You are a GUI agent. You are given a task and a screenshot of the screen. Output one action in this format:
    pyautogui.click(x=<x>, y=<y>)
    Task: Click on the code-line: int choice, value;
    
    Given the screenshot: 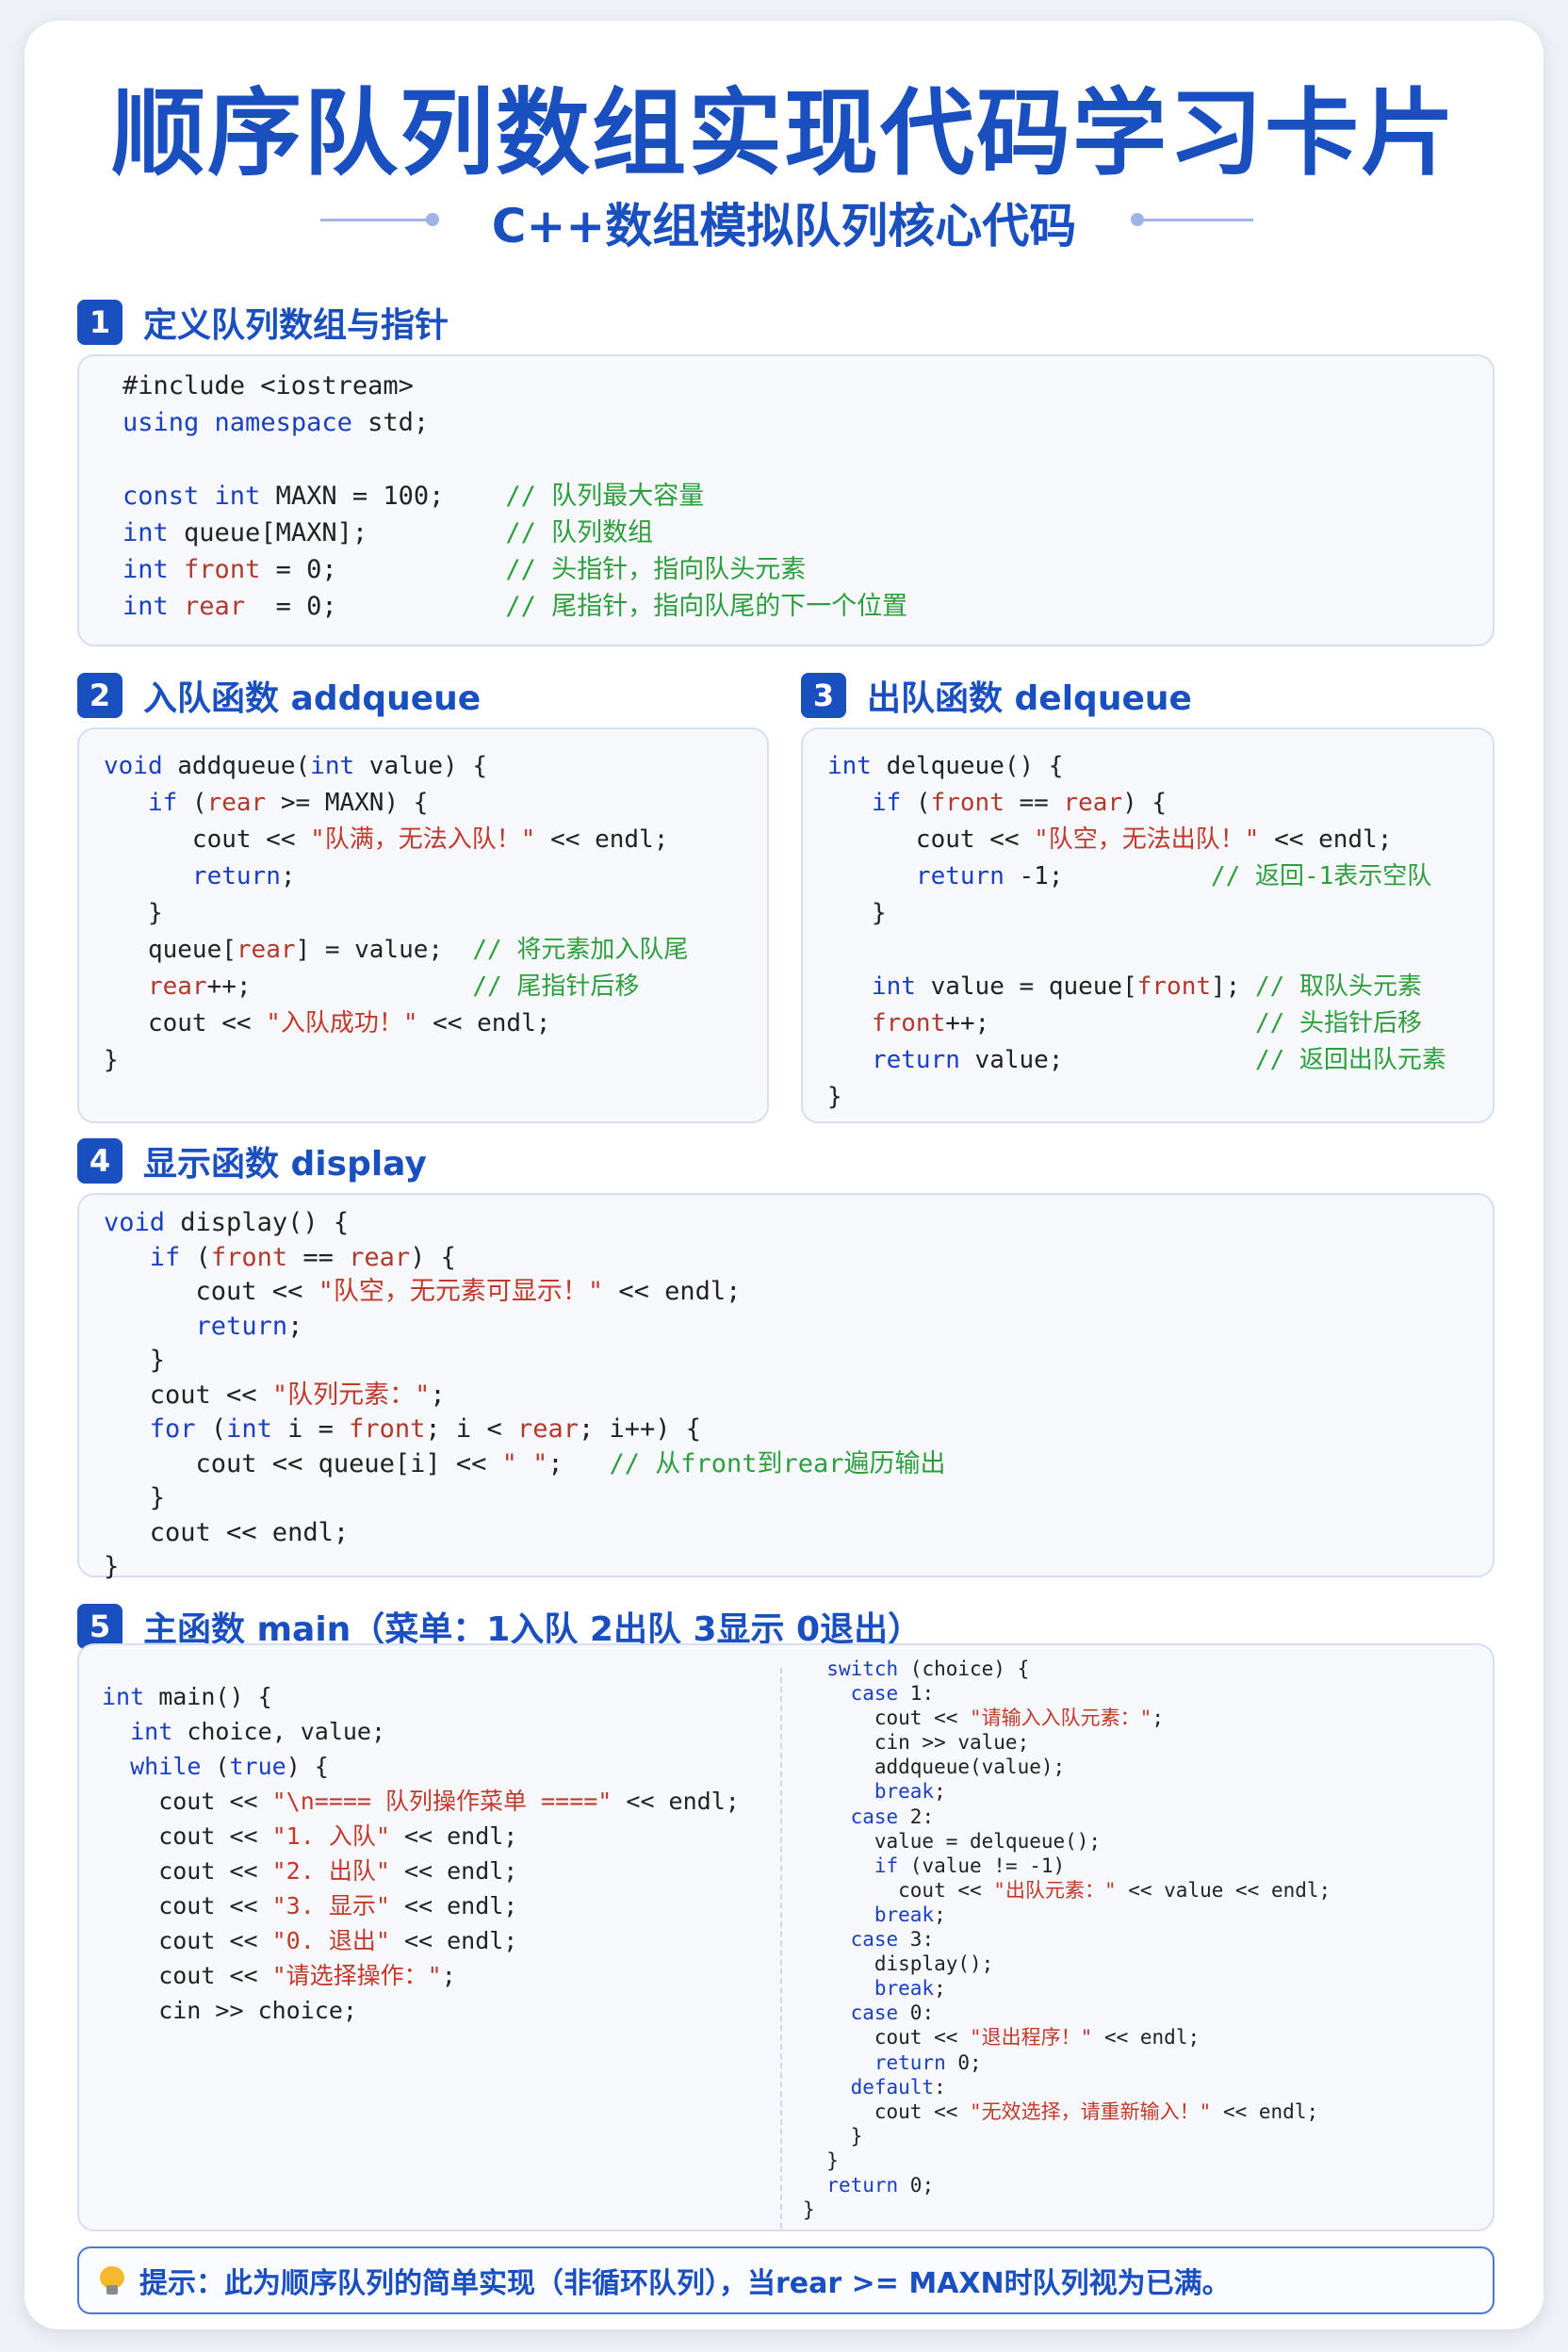 What is the action you would take?
    pyautogui.click(x=258, y=1731)
    